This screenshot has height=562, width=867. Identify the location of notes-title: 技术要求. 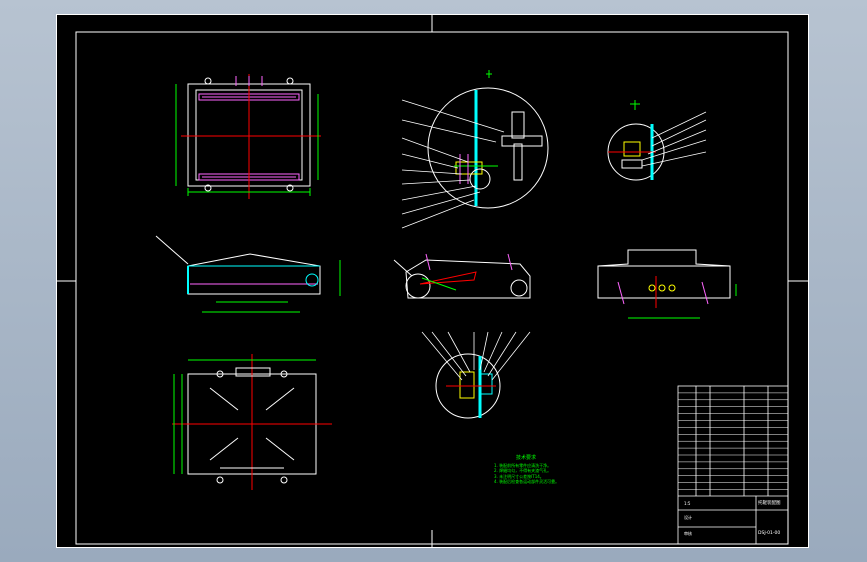
(526, 458).